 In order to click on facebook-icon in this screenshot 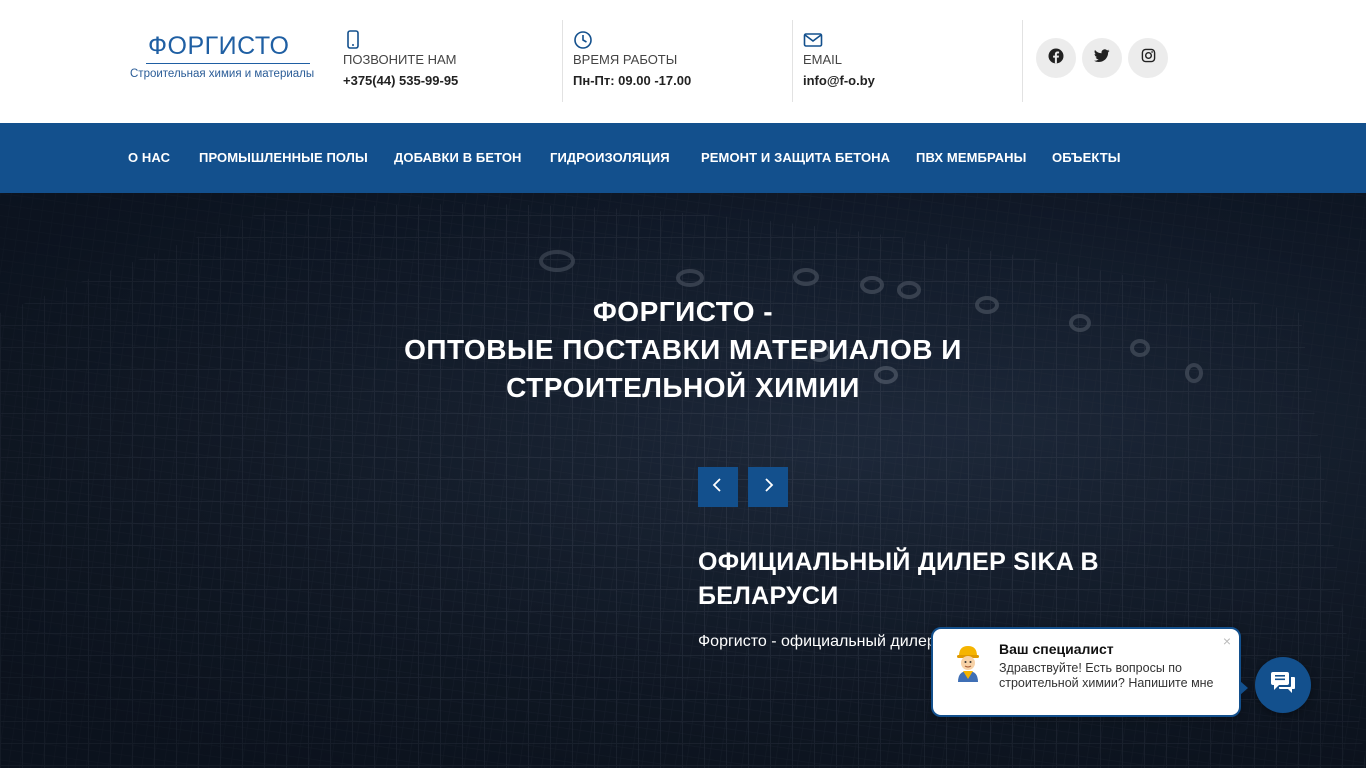, I will do `click(1056, 58)`.